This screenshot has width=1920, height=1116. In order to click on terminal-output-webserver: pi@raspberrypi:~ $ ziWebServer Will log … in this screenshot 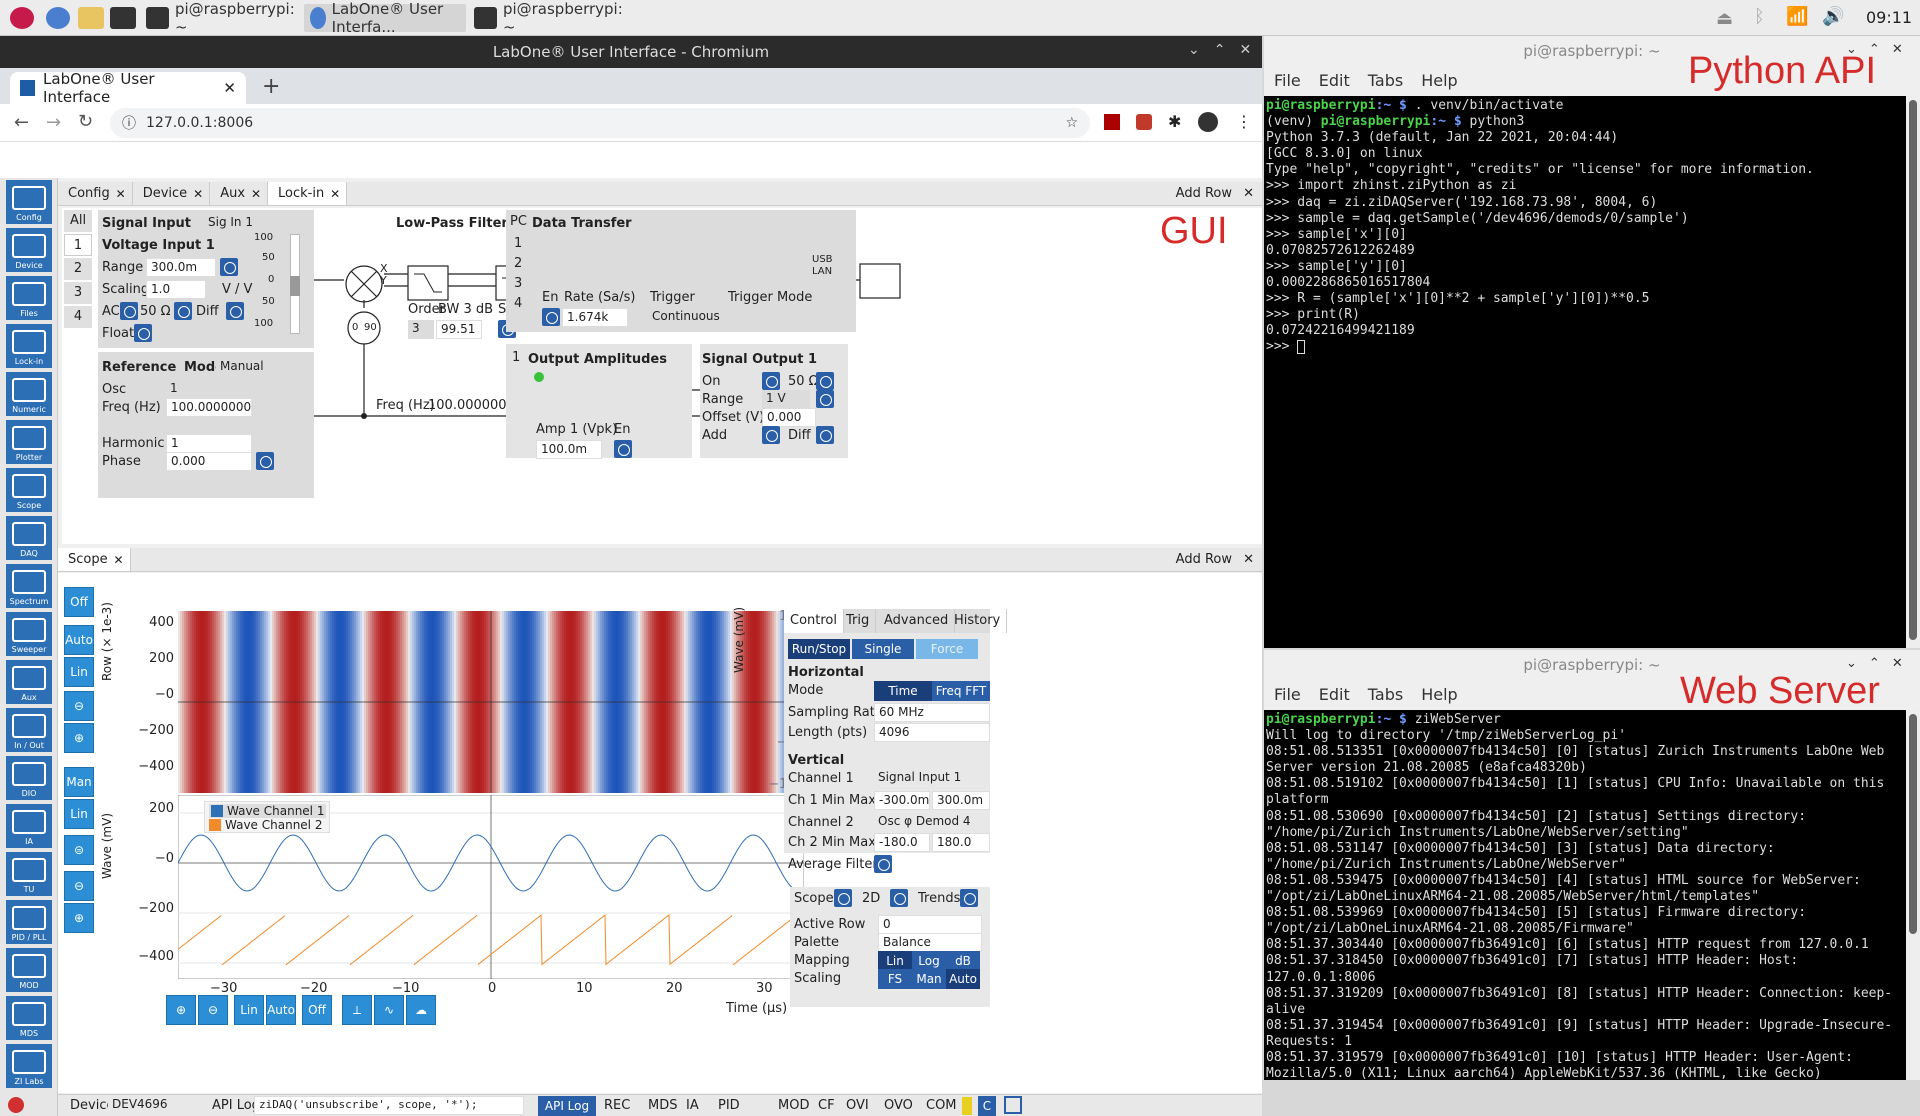, I will do `click(1585, 895)`.